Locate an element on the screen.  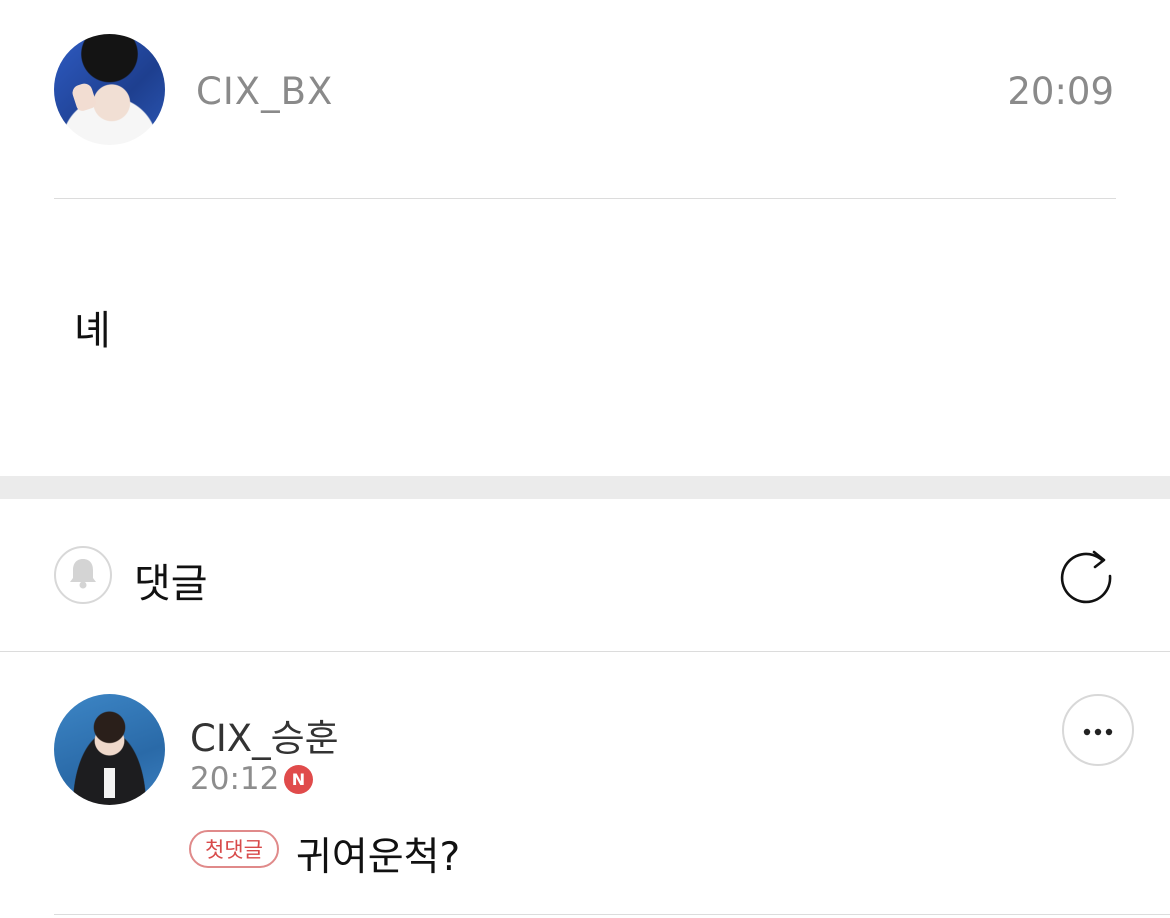
comment-author-avatar is located at coordinates (109, 749).